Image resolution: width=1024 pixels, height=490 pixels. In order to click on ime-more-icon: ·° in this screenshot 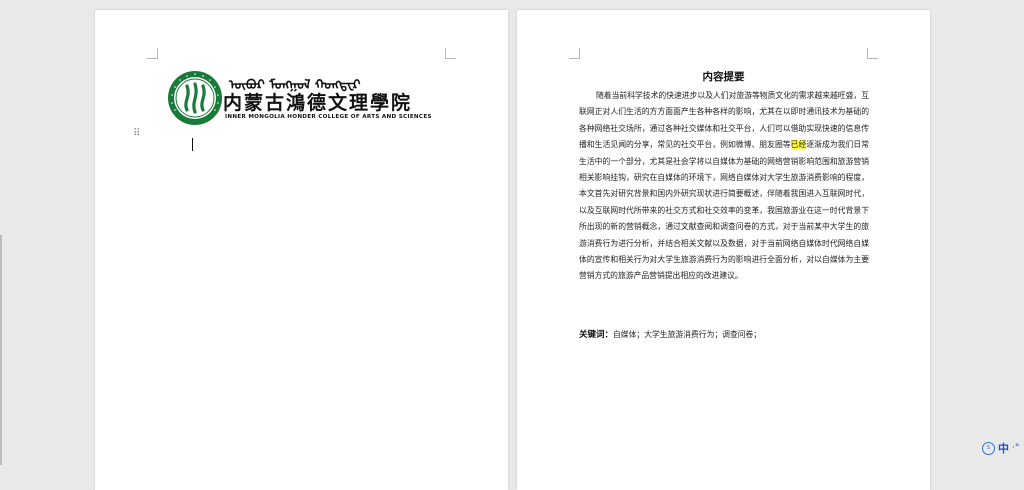, I will do `click(1015, 448)`.